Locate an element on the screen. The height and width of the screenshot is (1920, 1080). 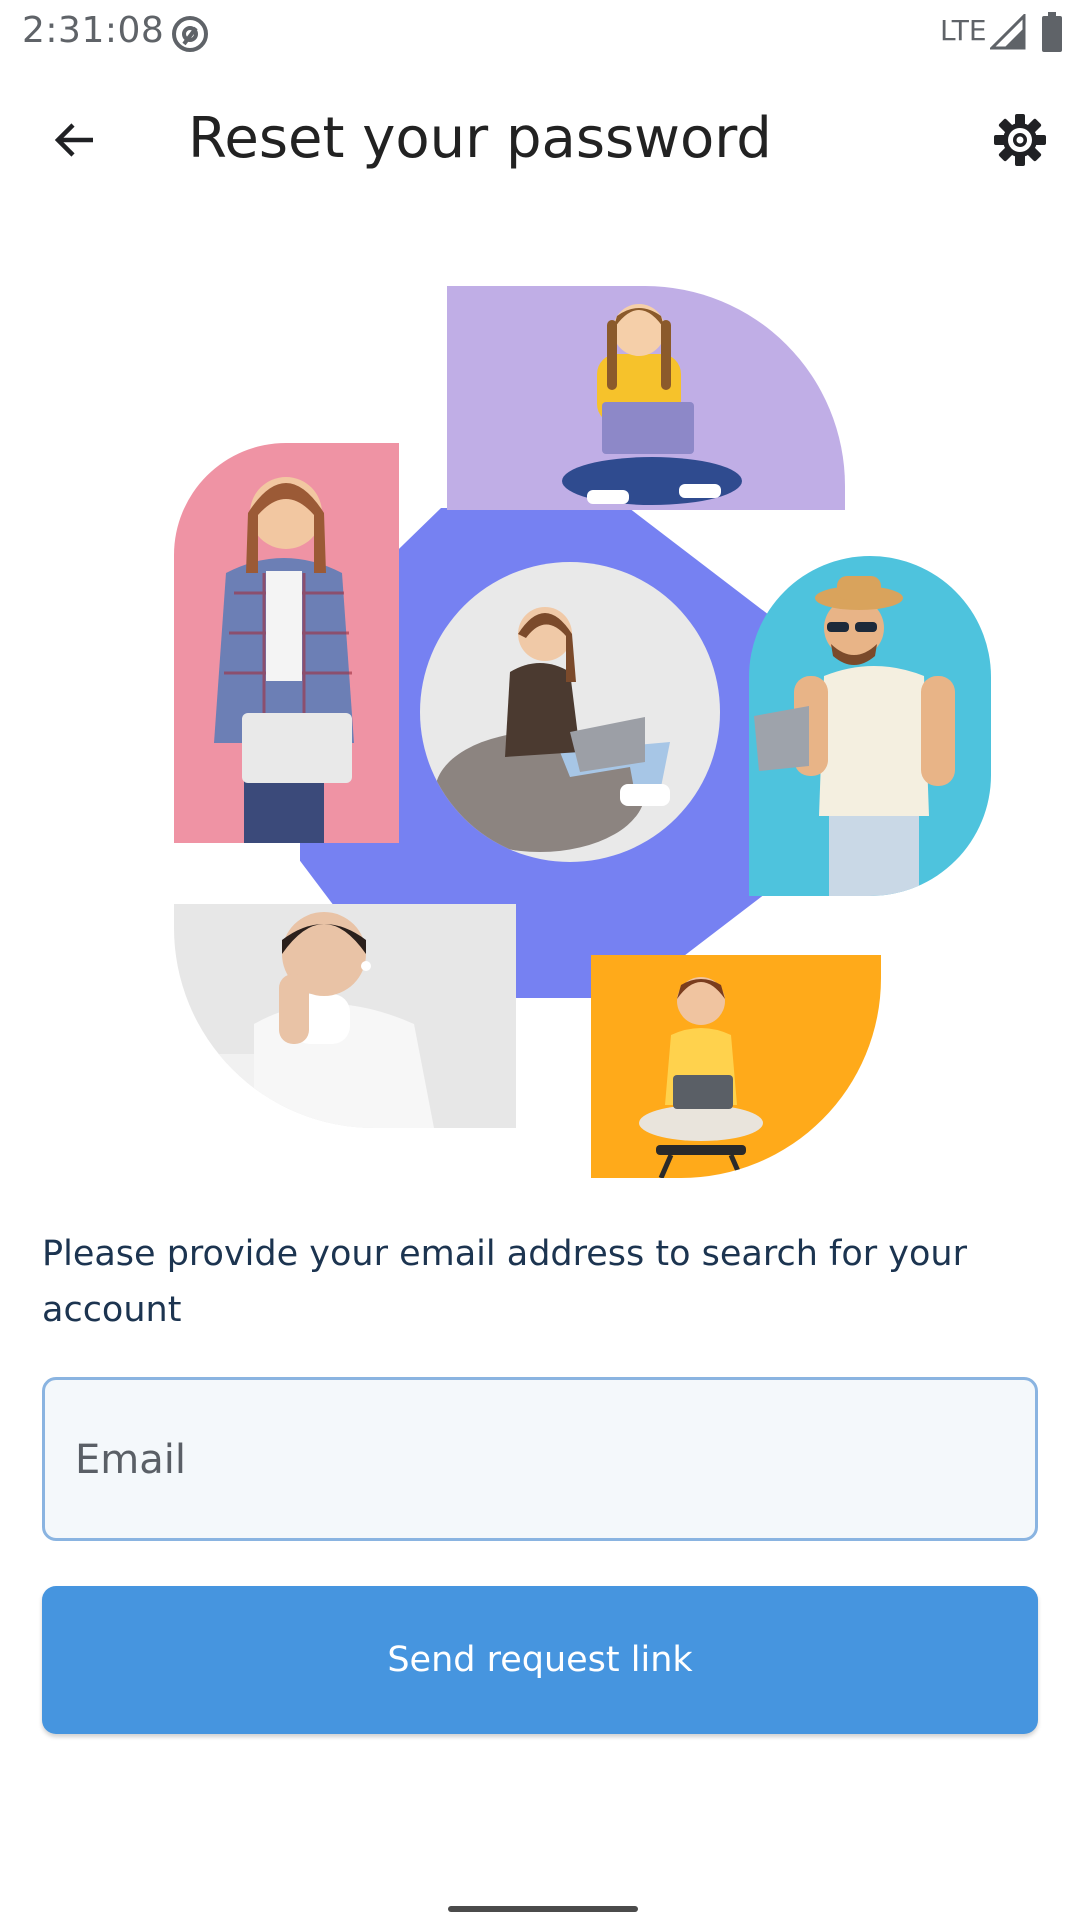
page-title: Reset your password is located at coordinates (480, 138).